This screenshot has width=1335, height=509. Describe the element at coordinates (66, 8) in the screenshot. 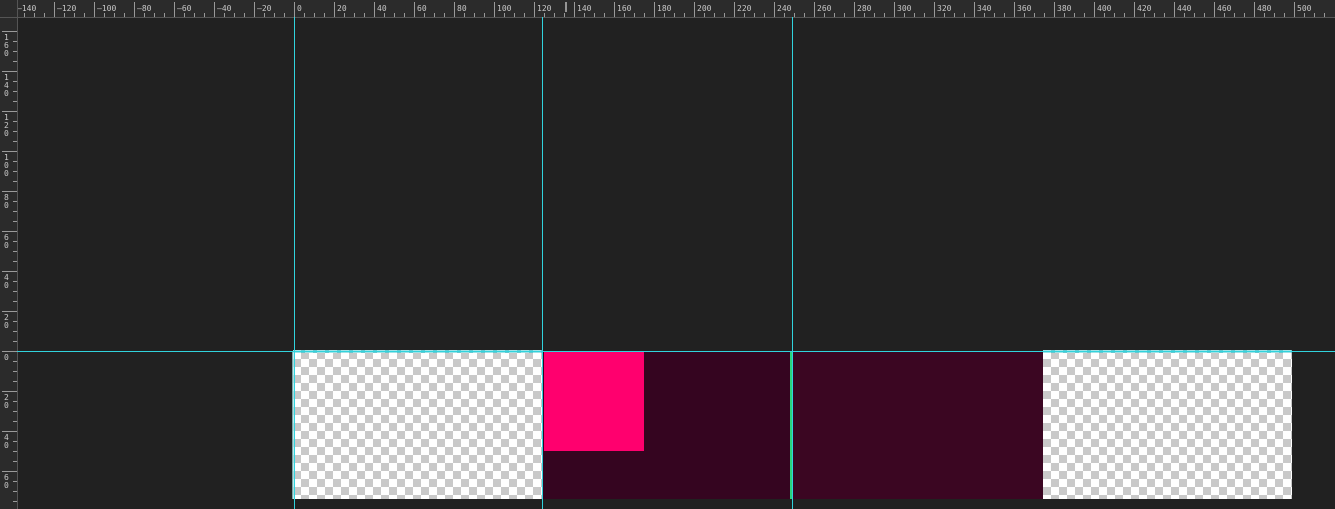

I see `ruler-label: –120` at that location.